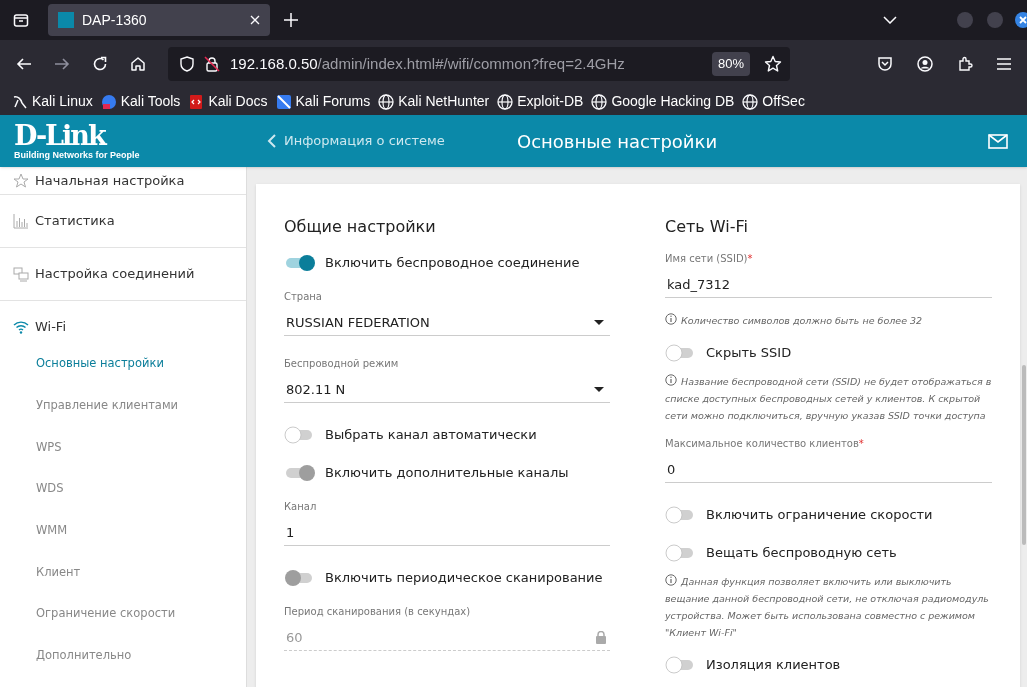 The height and width of the screenshot is (687, 1027). I want to click on submenu-item: WPS, so click(123, 447).